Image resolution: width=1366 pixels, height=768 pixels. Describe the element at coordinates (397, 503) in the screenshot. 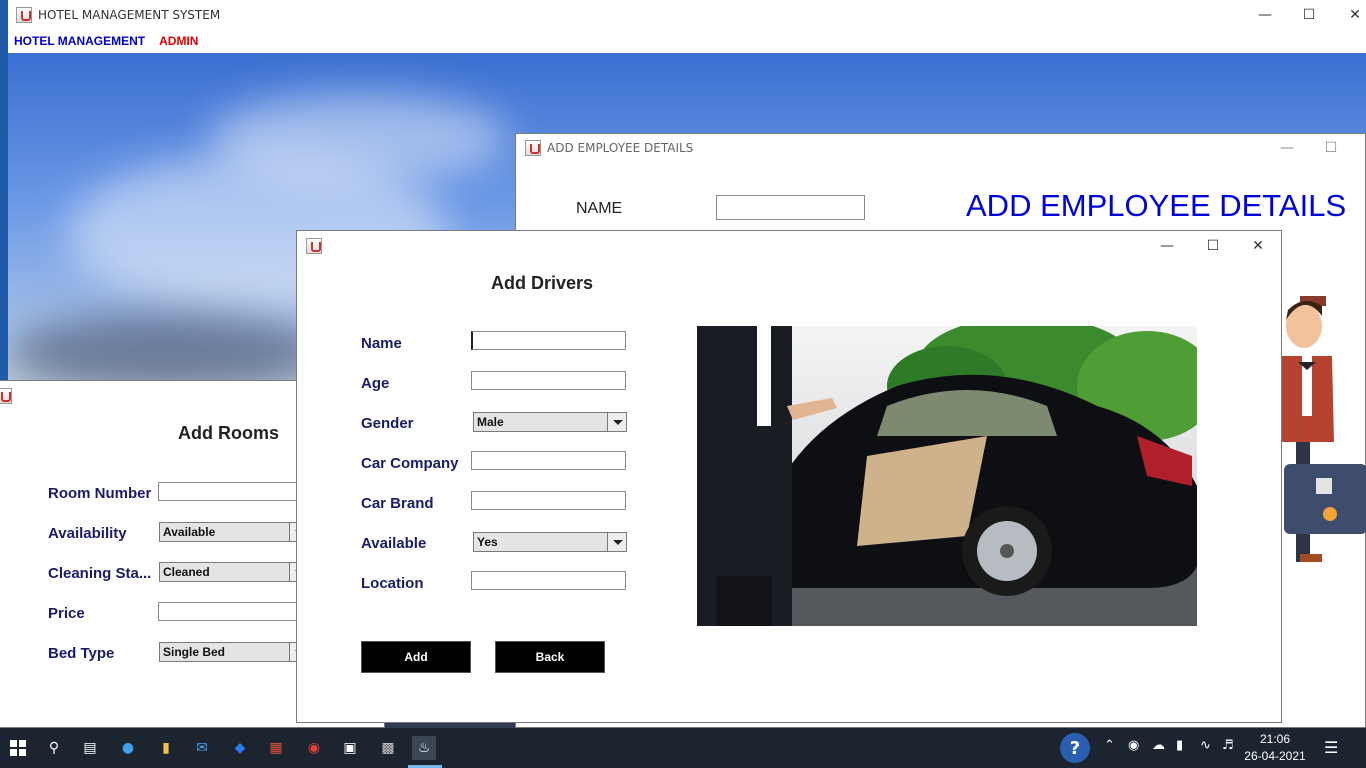

I see `car-brand-label: Car Brand` at that location.